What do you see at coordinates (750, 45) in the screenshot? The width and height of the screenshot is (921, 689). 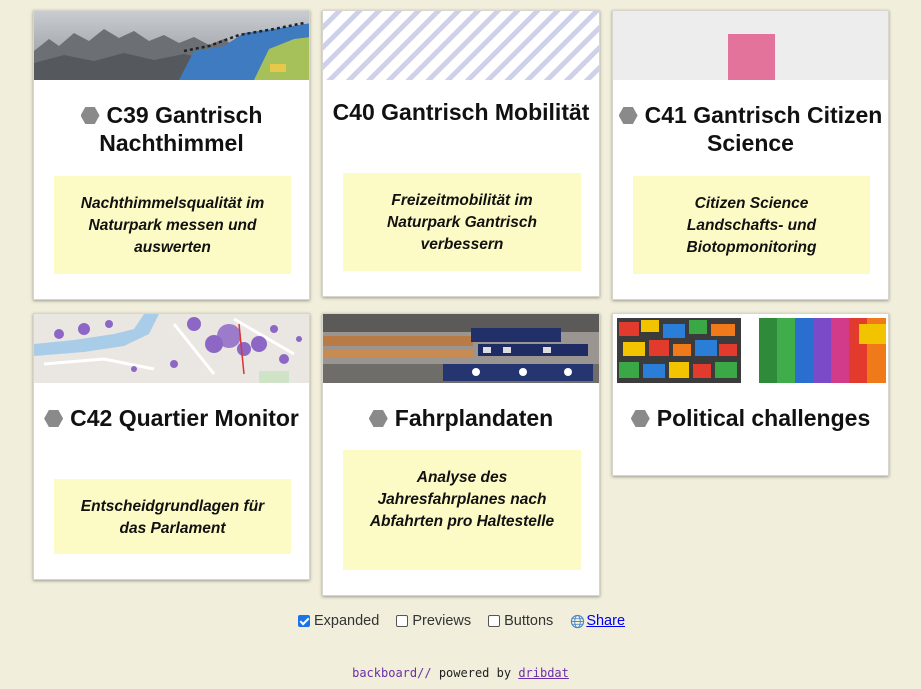 I see `project-thumbnail-pink-square` at bounding box center [750, 45].